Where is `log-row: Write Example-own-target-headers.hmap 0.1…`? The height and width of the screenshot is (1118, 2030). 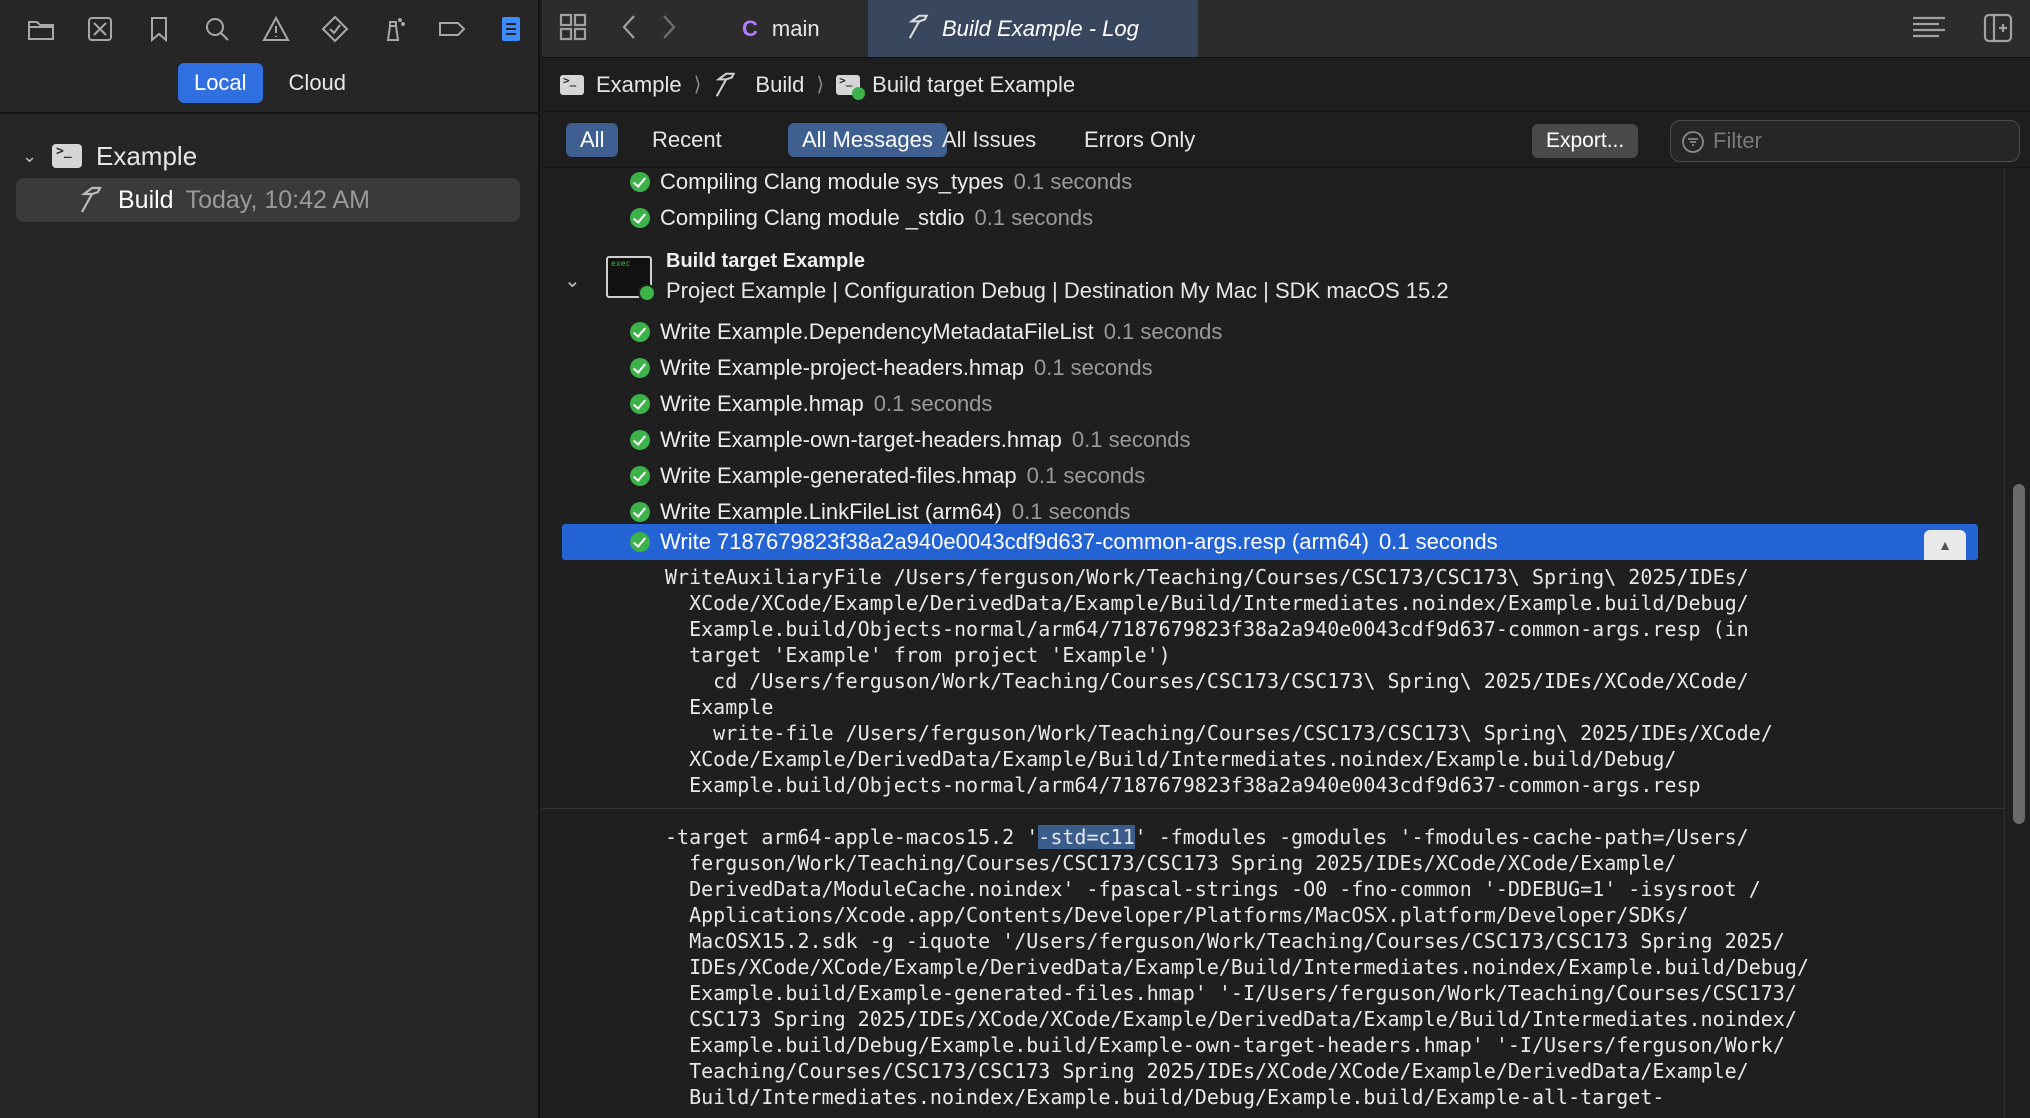
log-row: Write Example-own-target-headers.hmap 0.1… is located at coordinates (1273, 440).